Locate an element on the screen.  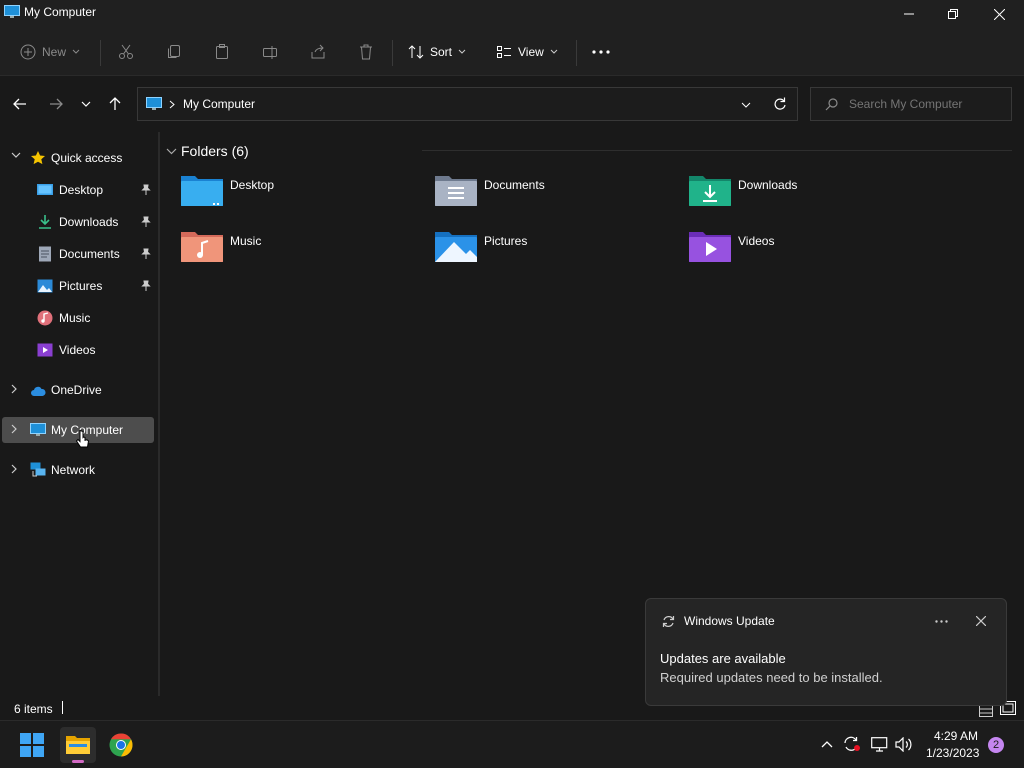
cut-button is located at coordinates (126, 52).